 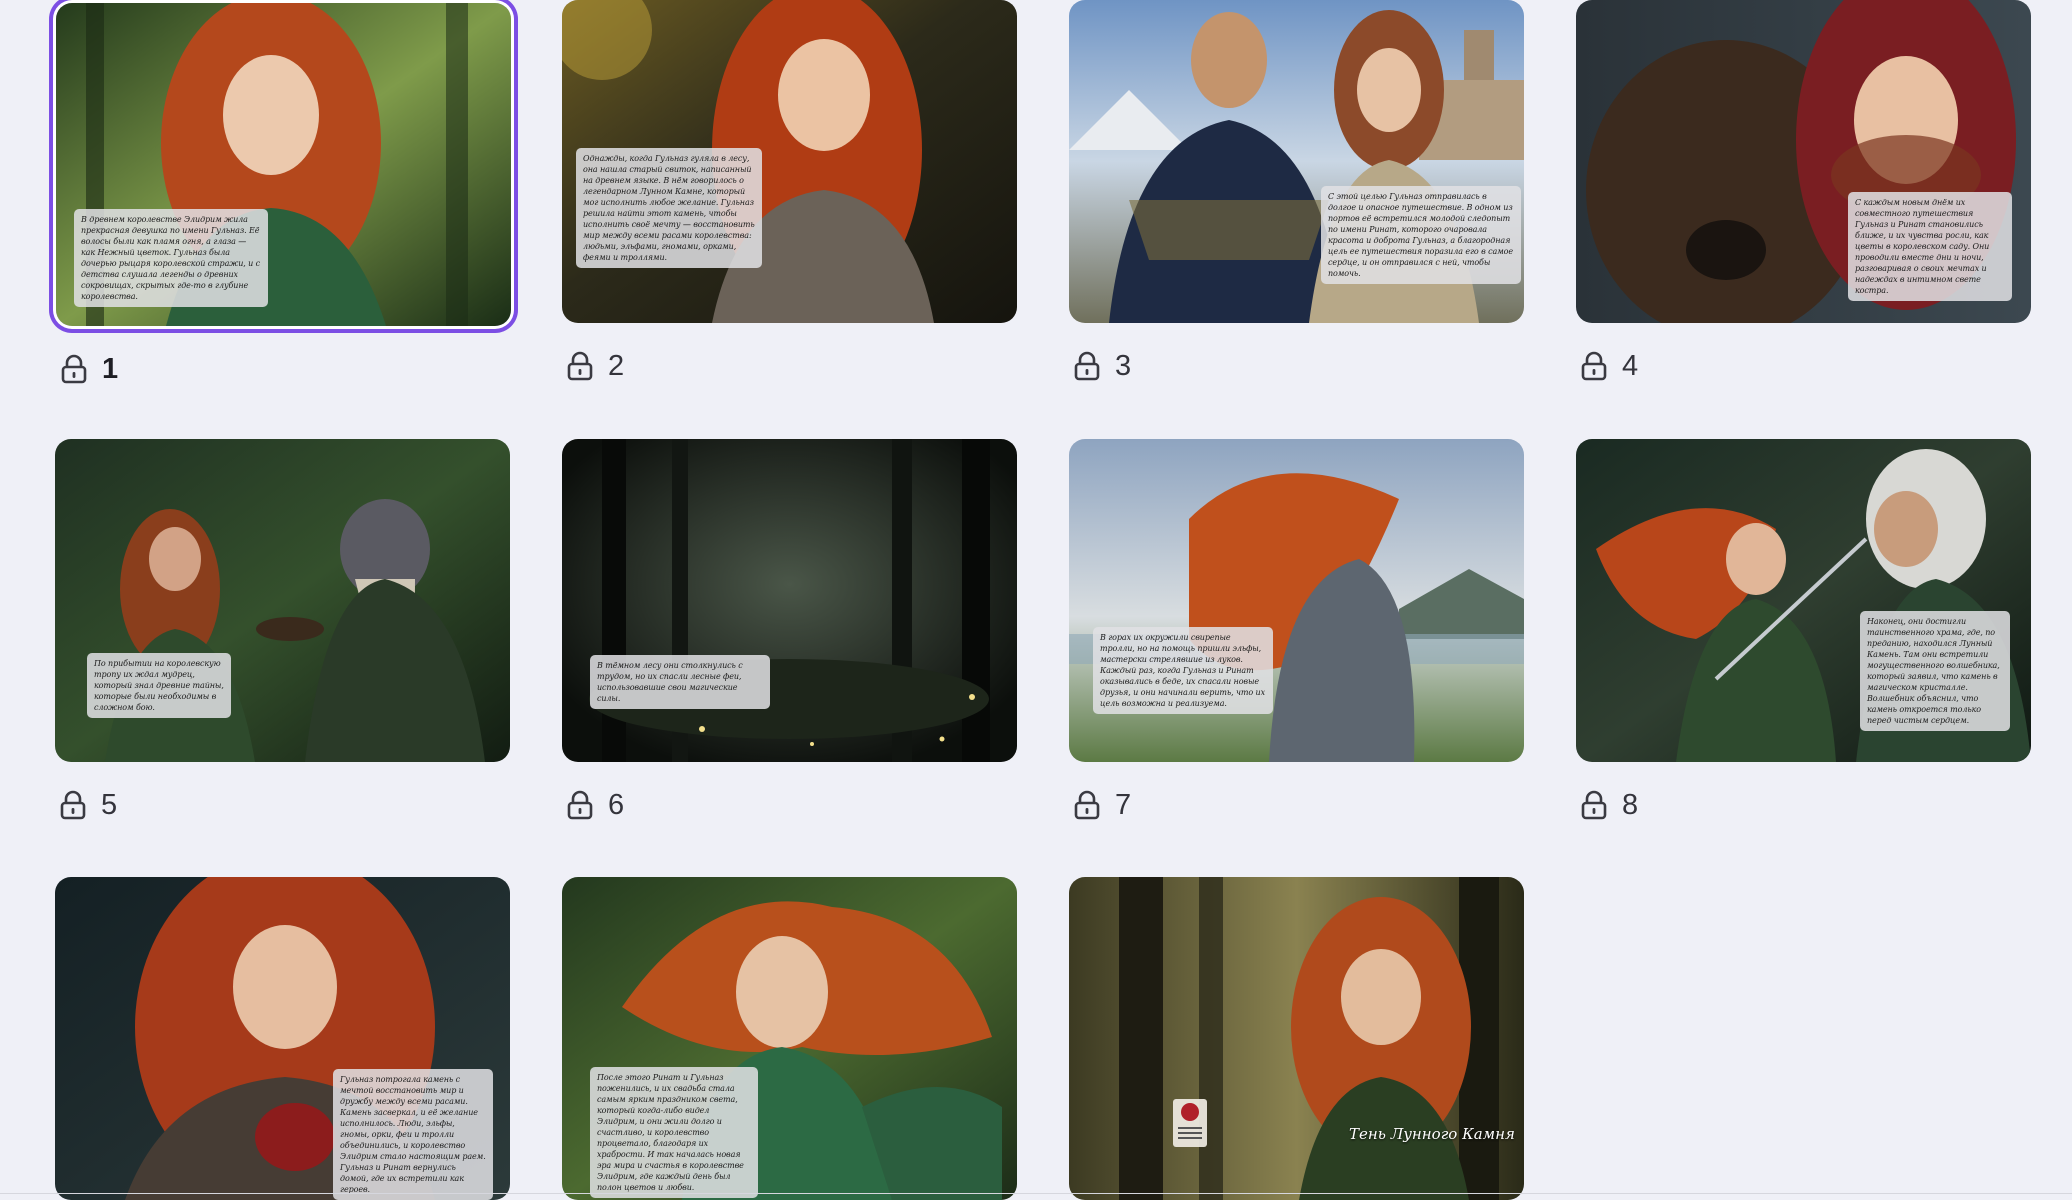 I want to click on slide-label-7: 7, so click(x=1102, y=805).